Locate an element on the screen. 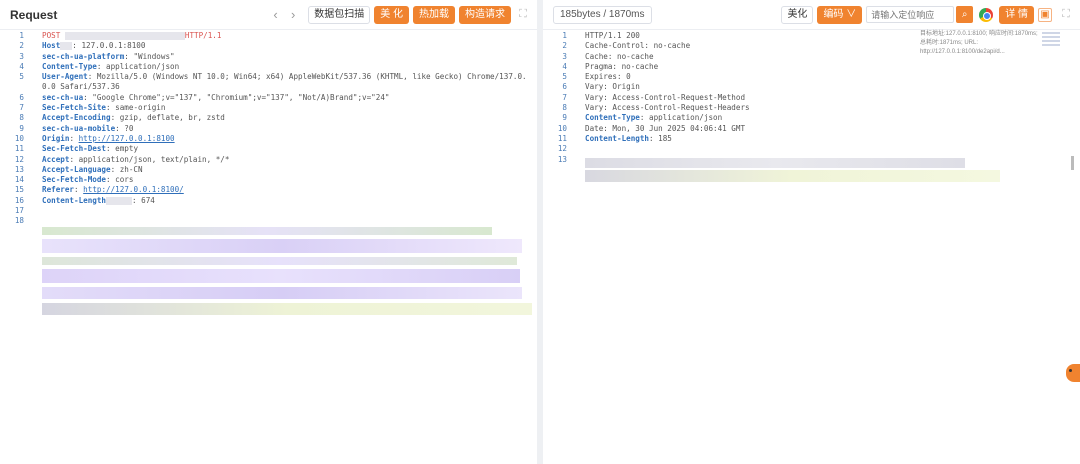  header-value: : "Windows" is located at coordinates (149, 56).